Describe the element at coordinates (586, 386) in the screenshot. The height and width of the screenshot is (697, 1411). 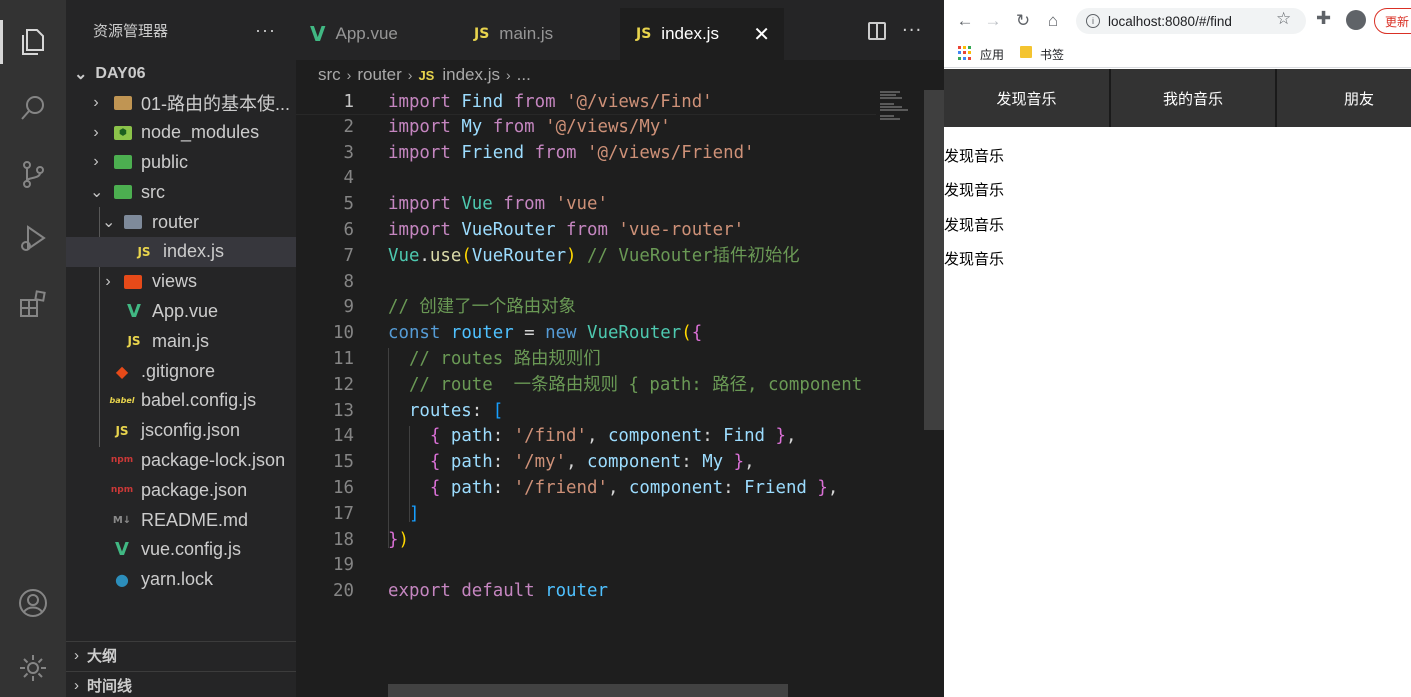
I see `code-line: 12 // route 一条路由规则 { path: 路径, component` at that location.